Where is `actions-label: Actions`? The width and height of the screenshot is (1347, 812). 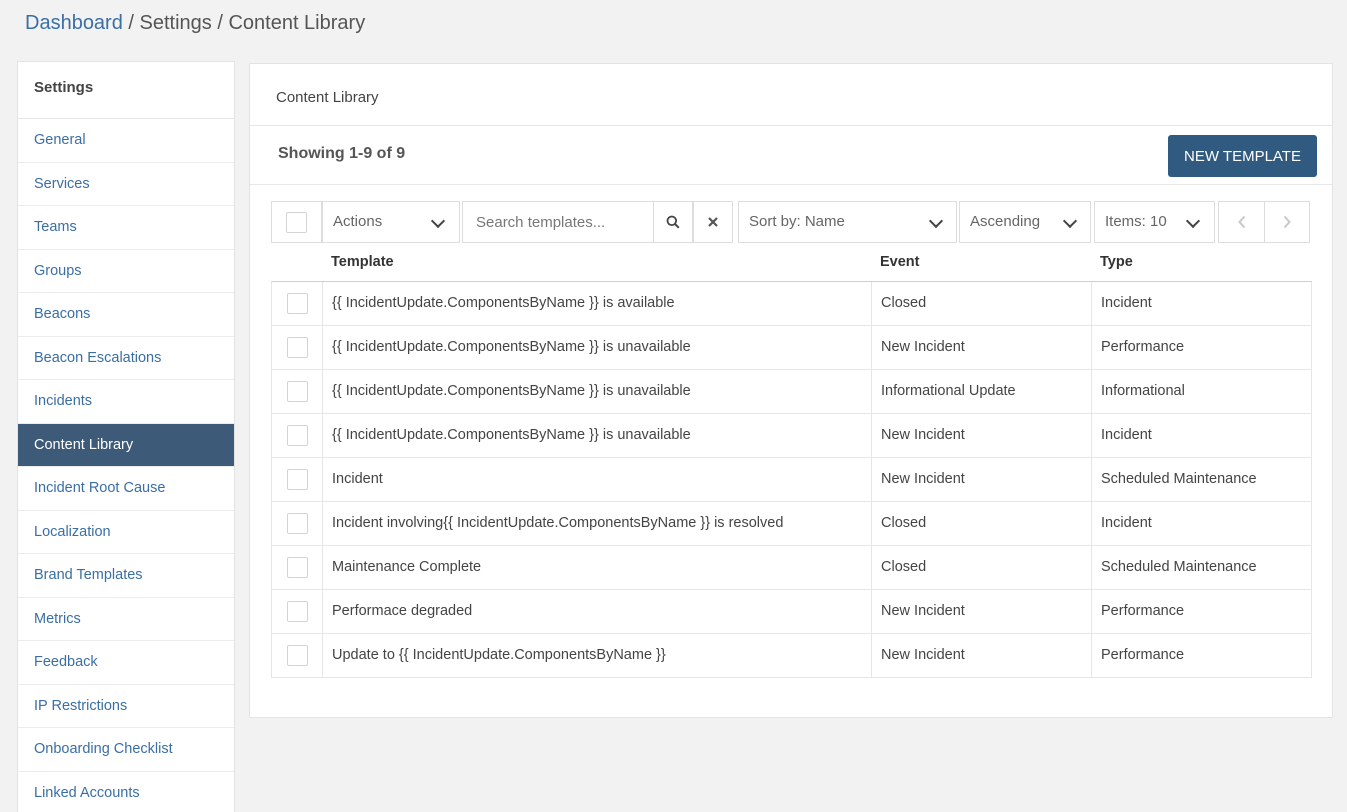 actions-label: Actions is located at coordinates (358, 221).